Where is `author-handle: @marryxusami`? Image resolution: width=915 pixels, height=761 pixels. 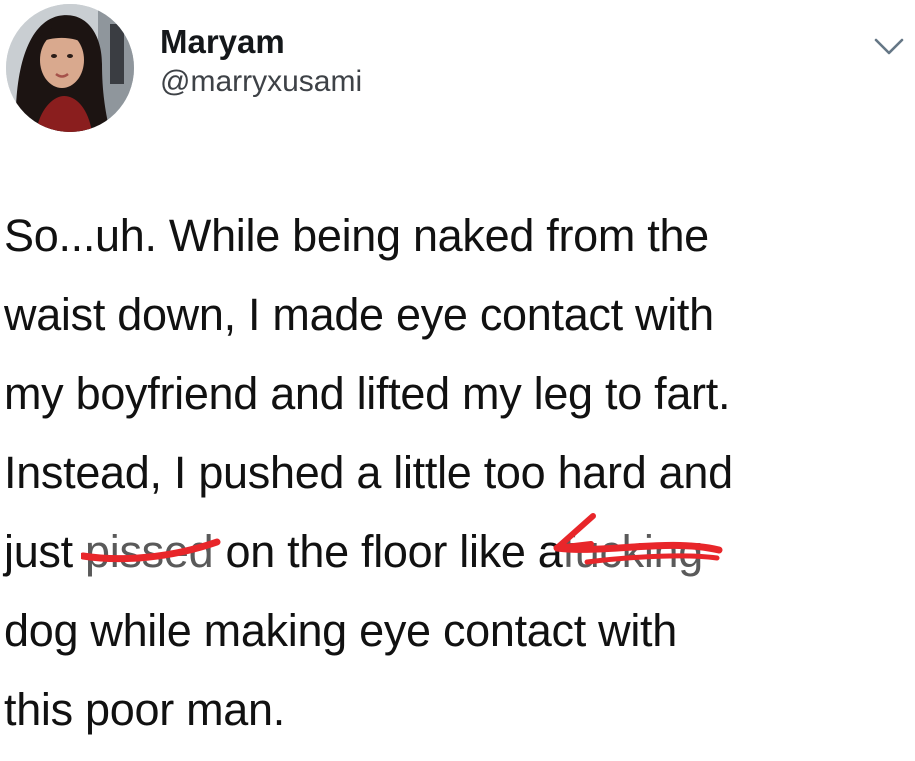 author-handle: @marryxusami is located at coordinates (261, 82).